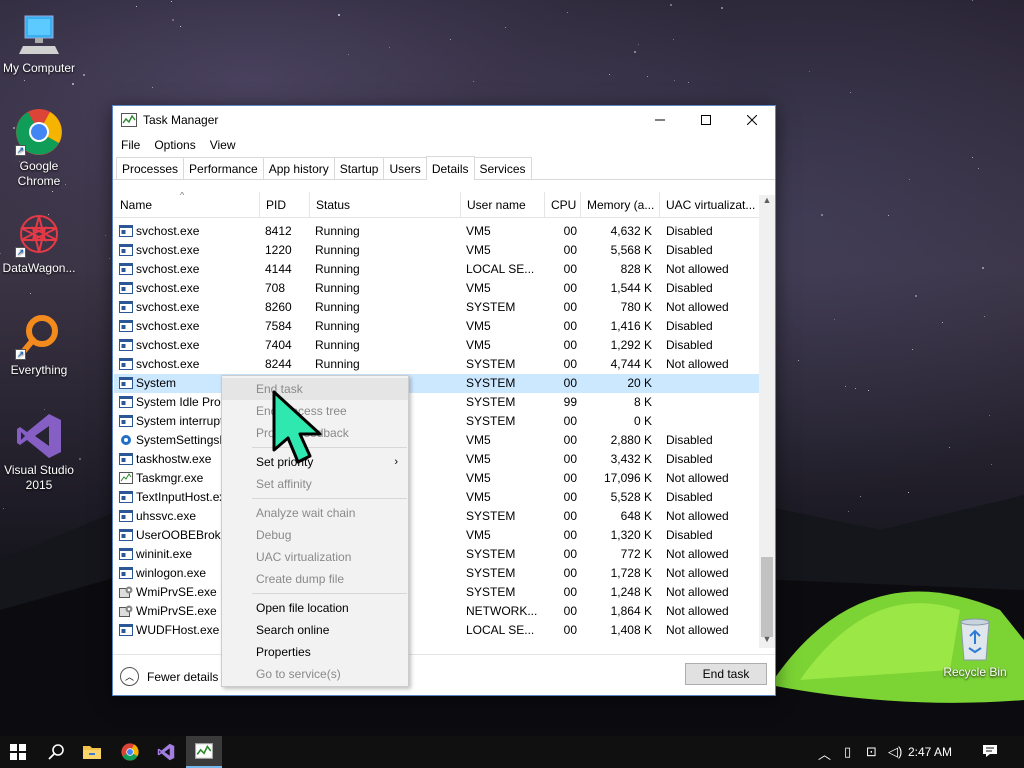 The width and height of the screenshot is (1024, 768). Describe the element at coordinates (278, 307) in the screenshot. I see `process-pid: 8260` at that location.